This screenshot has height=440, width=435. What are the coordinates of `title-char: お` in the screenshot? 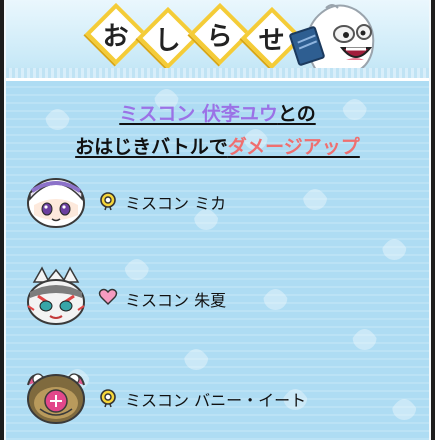 It's located at (116, 36).